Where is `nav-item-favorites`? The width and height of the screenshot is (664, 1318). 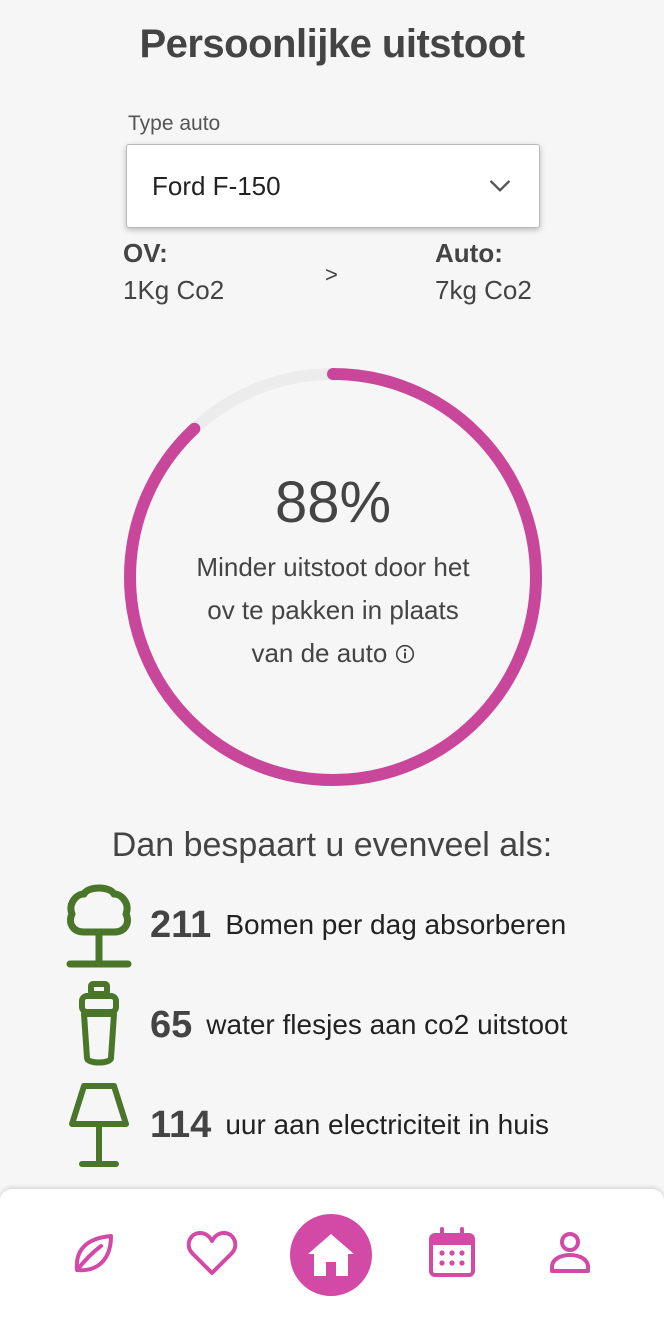 nav-item-favorites is located at coordinates (212, 1253).